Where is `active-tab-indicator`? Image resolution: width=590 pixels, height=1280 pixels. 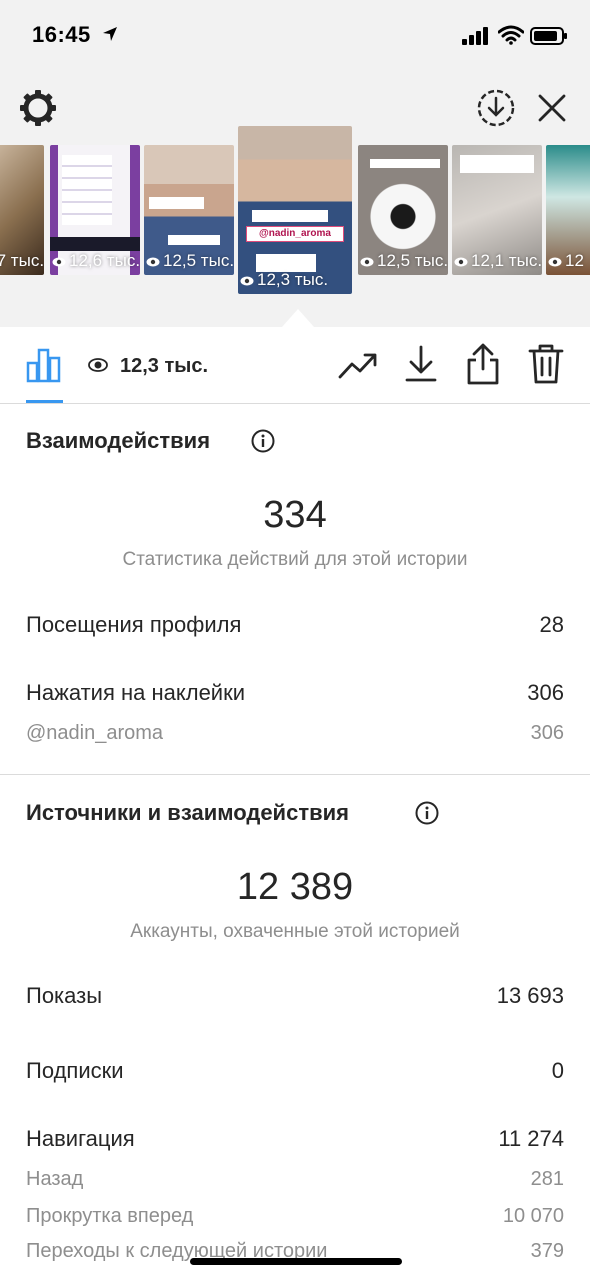 active-tab-indicator is located at coordinates (44, 401).